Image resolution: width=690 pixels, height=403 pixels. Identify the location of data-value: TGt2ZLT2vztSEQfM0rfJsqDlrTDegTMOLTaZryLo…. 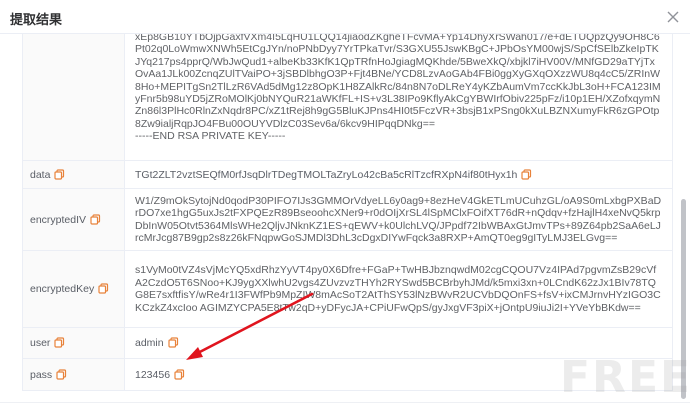
(398, 174).